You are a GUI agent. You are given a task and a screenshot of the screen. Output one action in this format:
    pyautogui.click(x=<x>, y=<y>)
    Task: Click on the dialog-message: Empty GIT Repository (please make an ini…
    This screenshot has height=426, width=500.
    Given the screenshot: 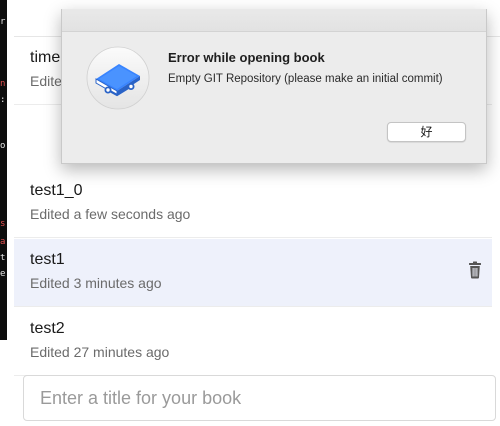 What is the action you would take?
    pyautogui.click(x=305, y=79)
    